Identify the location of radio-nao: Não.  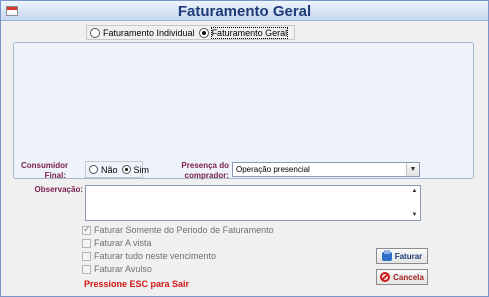
(103, 170).